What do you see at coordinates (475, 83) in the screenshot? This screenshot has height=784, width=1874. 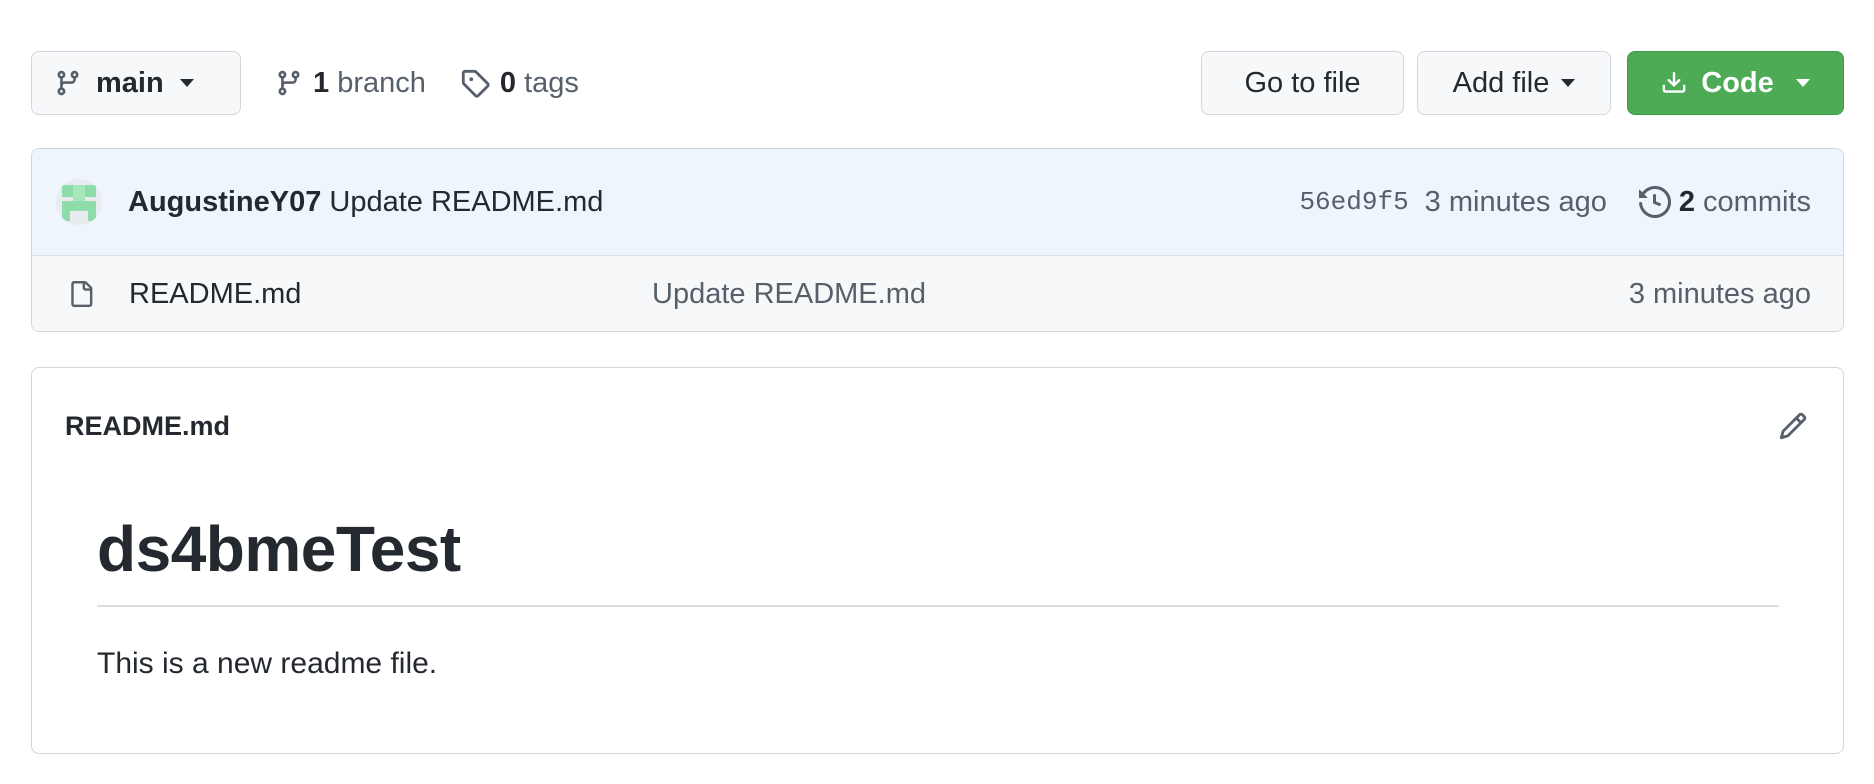 I see `tag-icon` at bounding box center [475, 83].